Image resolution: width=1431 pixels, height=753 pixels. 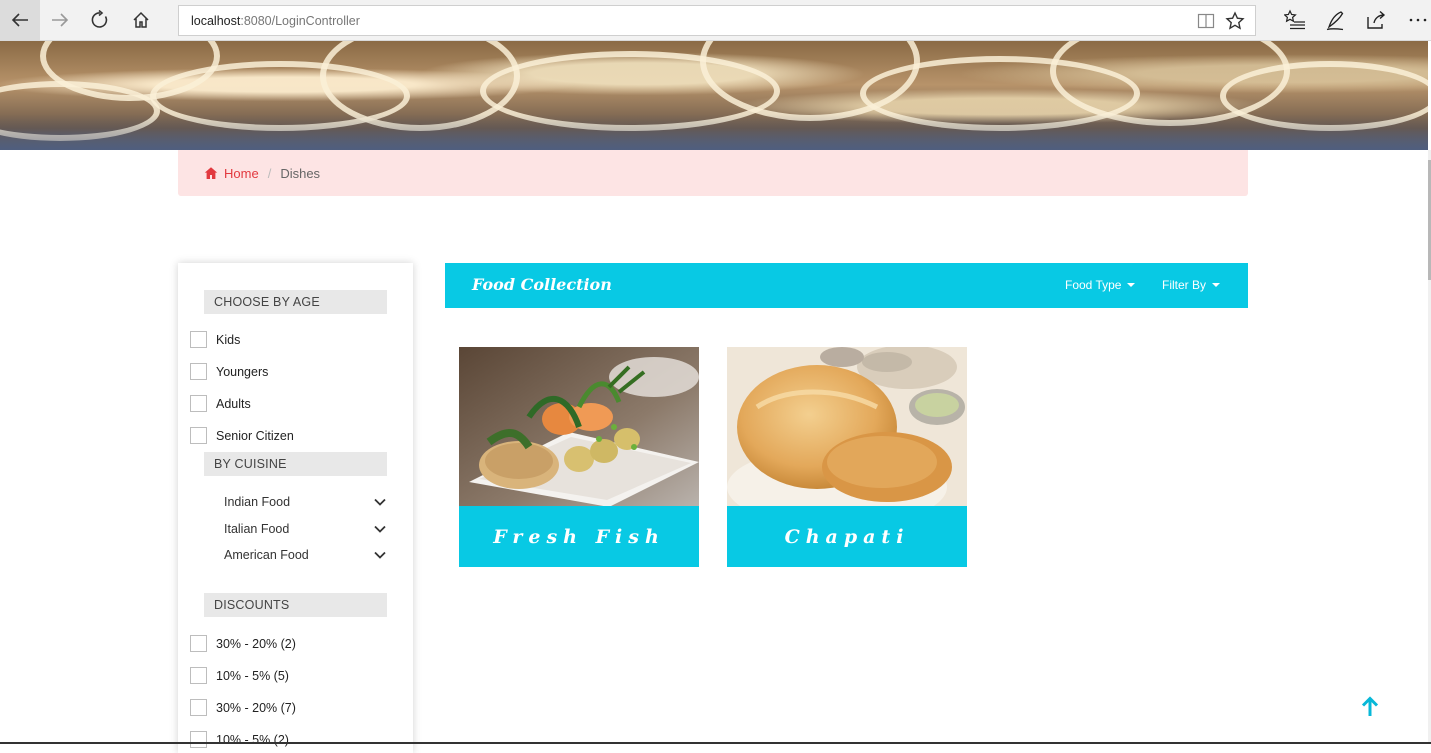 What do you see at coordinates (241, 173) in the screenshot?
I see `breadcrumb-home-link: Home` at bounding box center [241, 173].